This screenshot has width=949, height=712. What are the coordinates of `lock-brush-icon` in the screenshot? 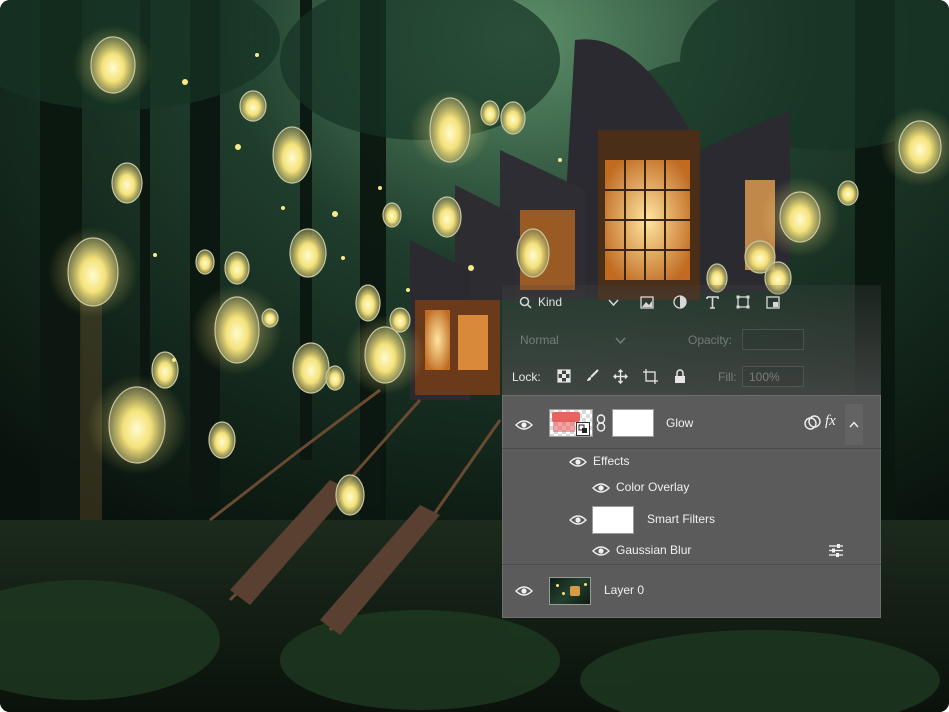 It's located at (592, 376).